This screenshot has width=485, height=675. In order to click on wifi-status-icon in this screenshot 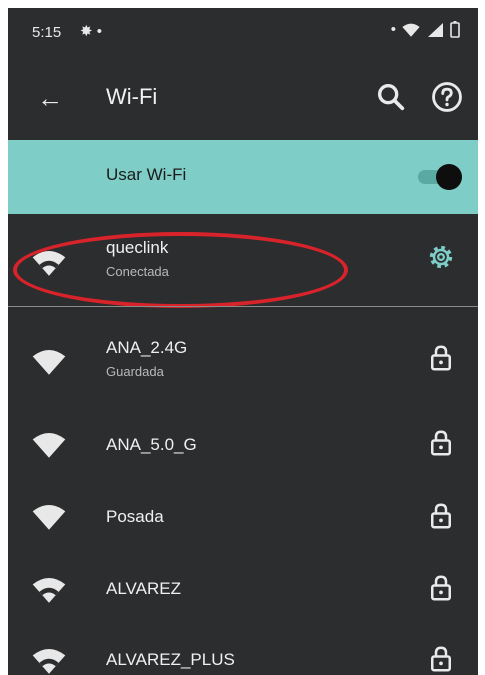, I will do `click(411, 30)`.